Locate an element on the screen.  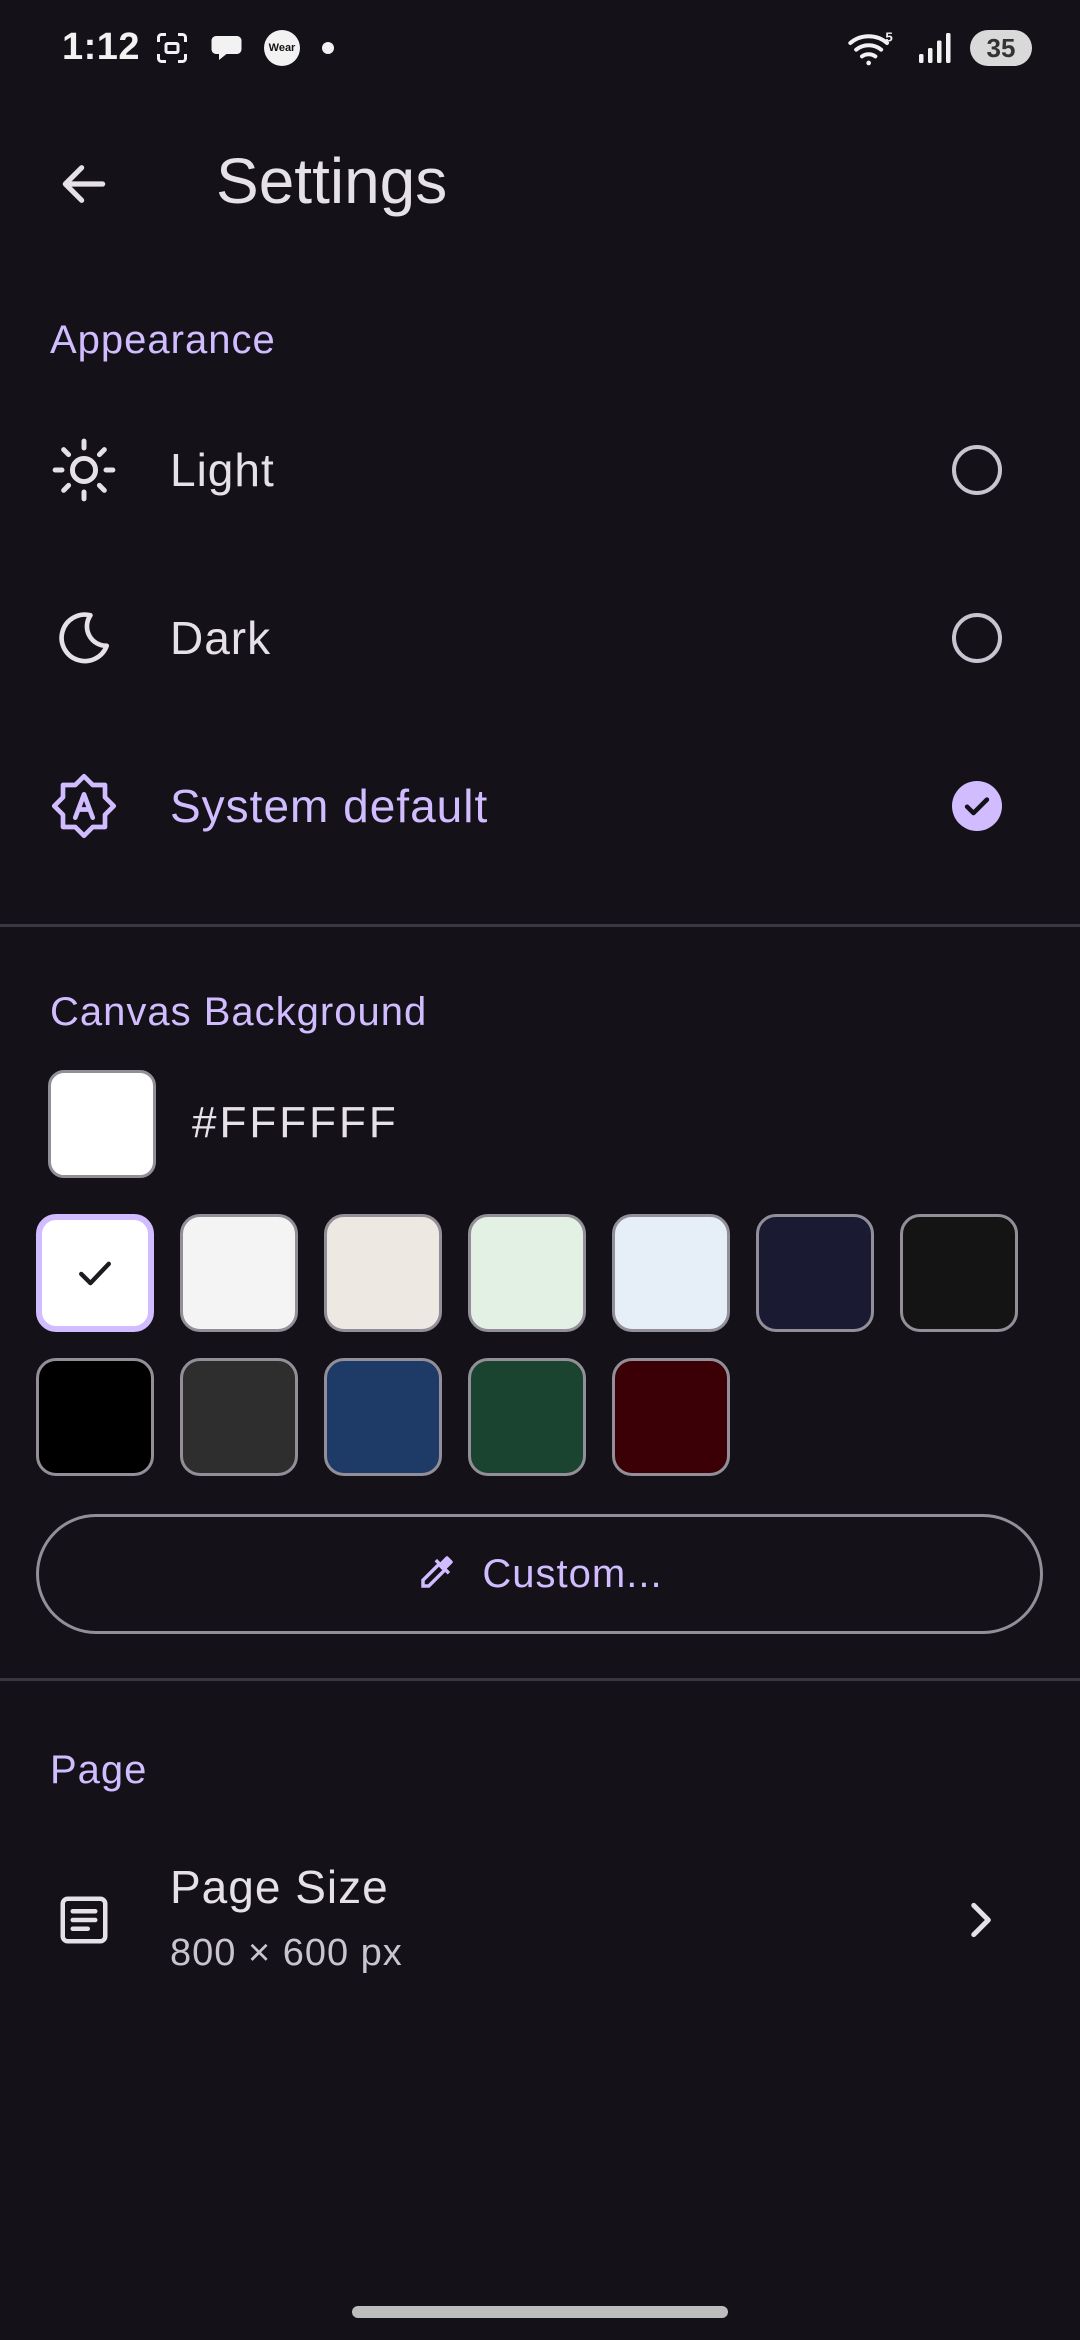
page-size-item: Page Size 800 × 600 px is located at coordinates (540, 1920).